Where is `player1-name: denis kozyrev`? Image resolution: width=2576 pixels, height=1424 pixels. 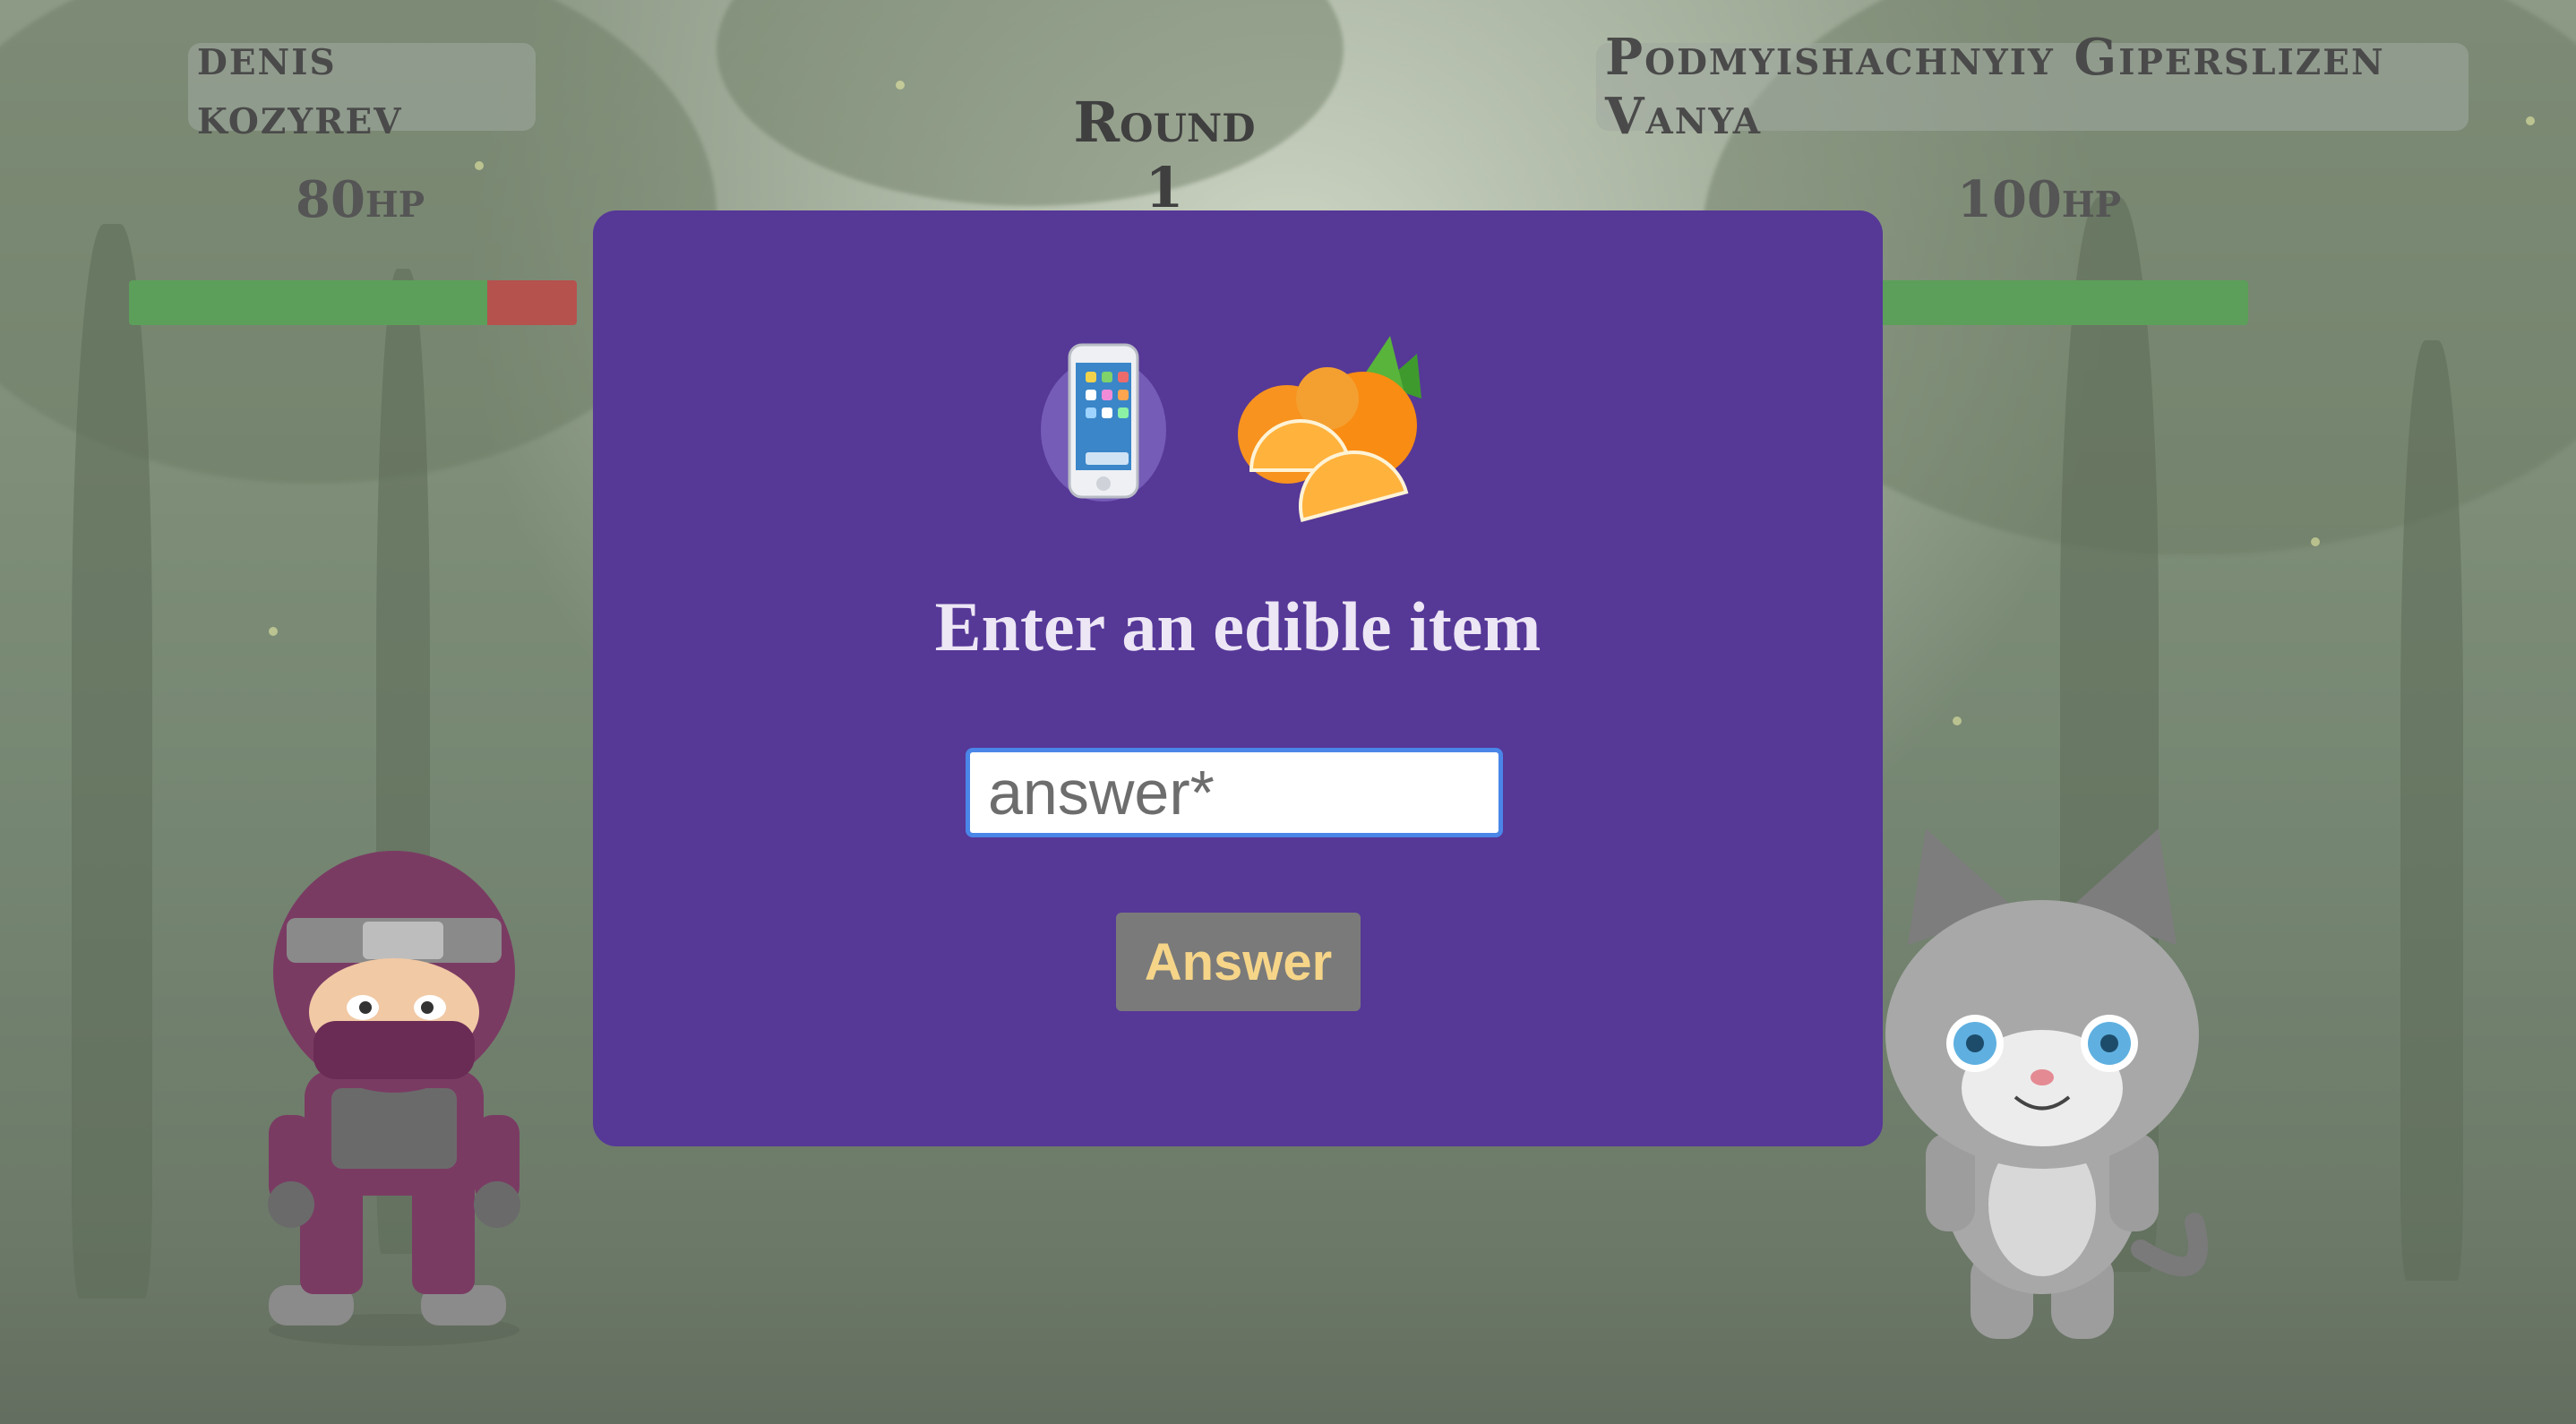 player1-name: denis kozyrev is located at coordinates (362, 87).